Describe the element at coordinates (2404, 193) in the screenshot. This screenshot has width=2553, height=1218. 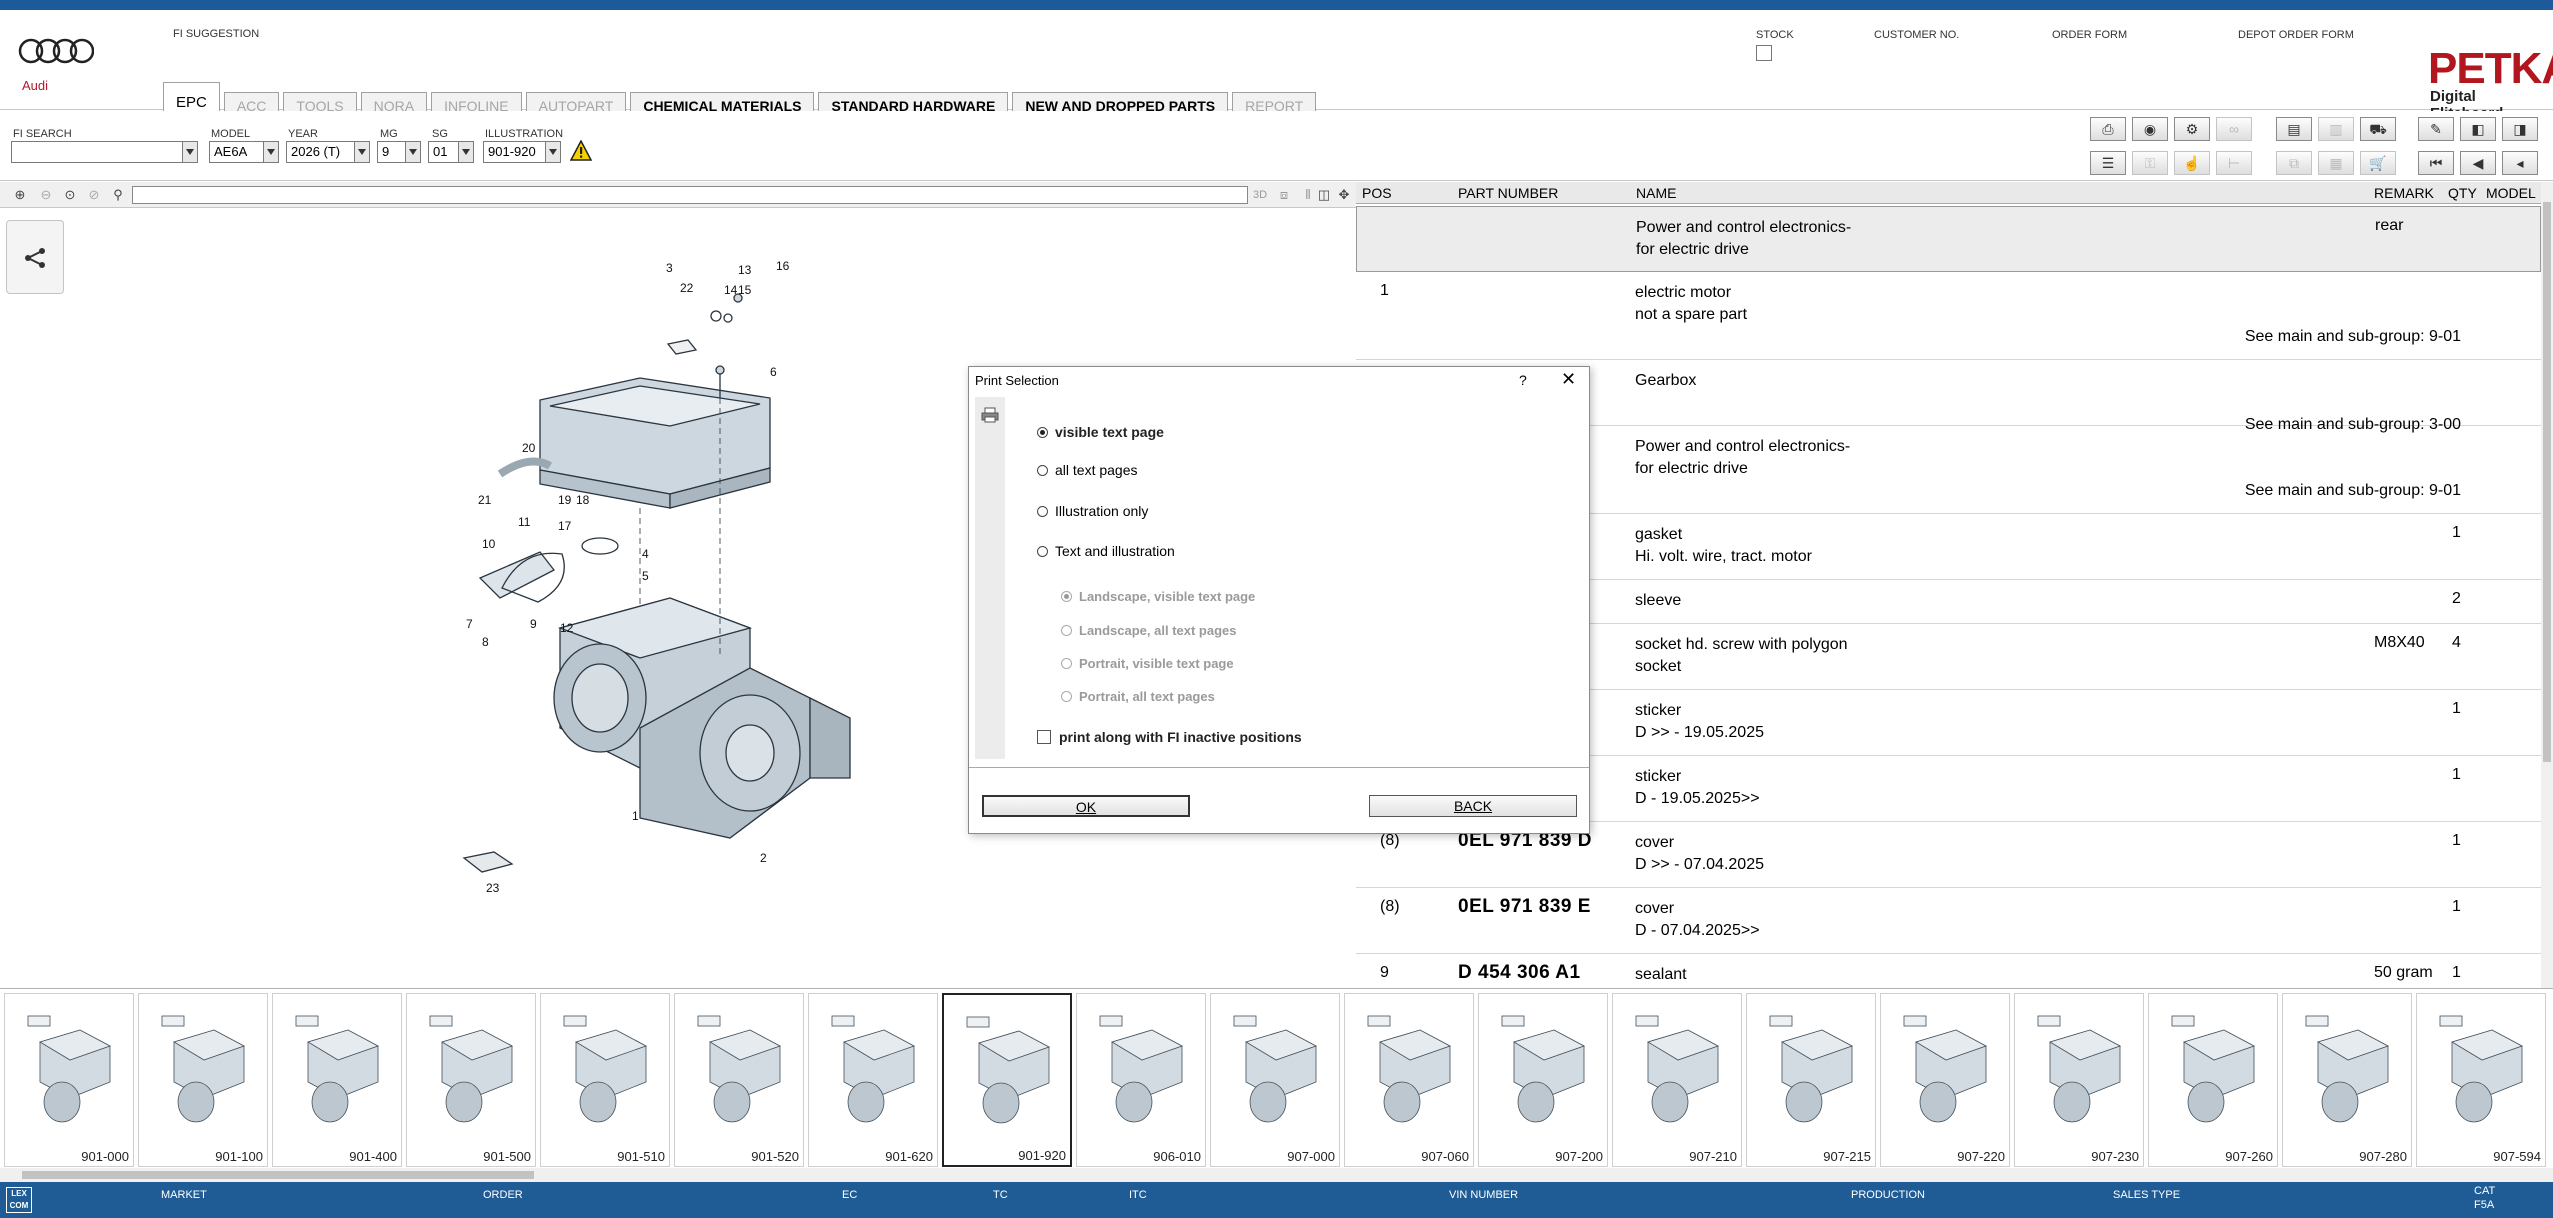
I see `header-remark: REMARK` at that location.